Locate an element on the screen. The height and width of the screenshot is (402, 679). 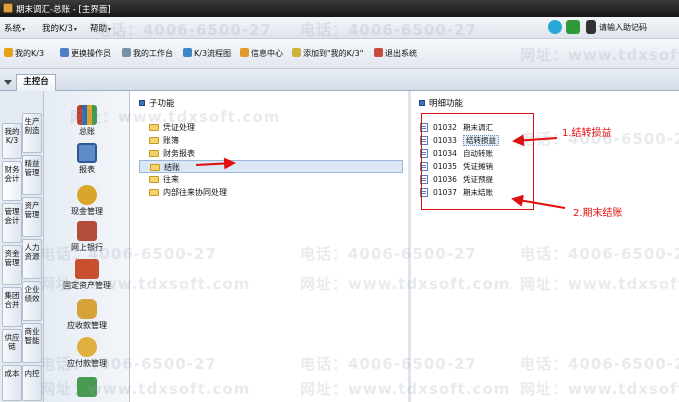
toolbar-message-center-button: 信息中心 is located at coordinates (261, 53).